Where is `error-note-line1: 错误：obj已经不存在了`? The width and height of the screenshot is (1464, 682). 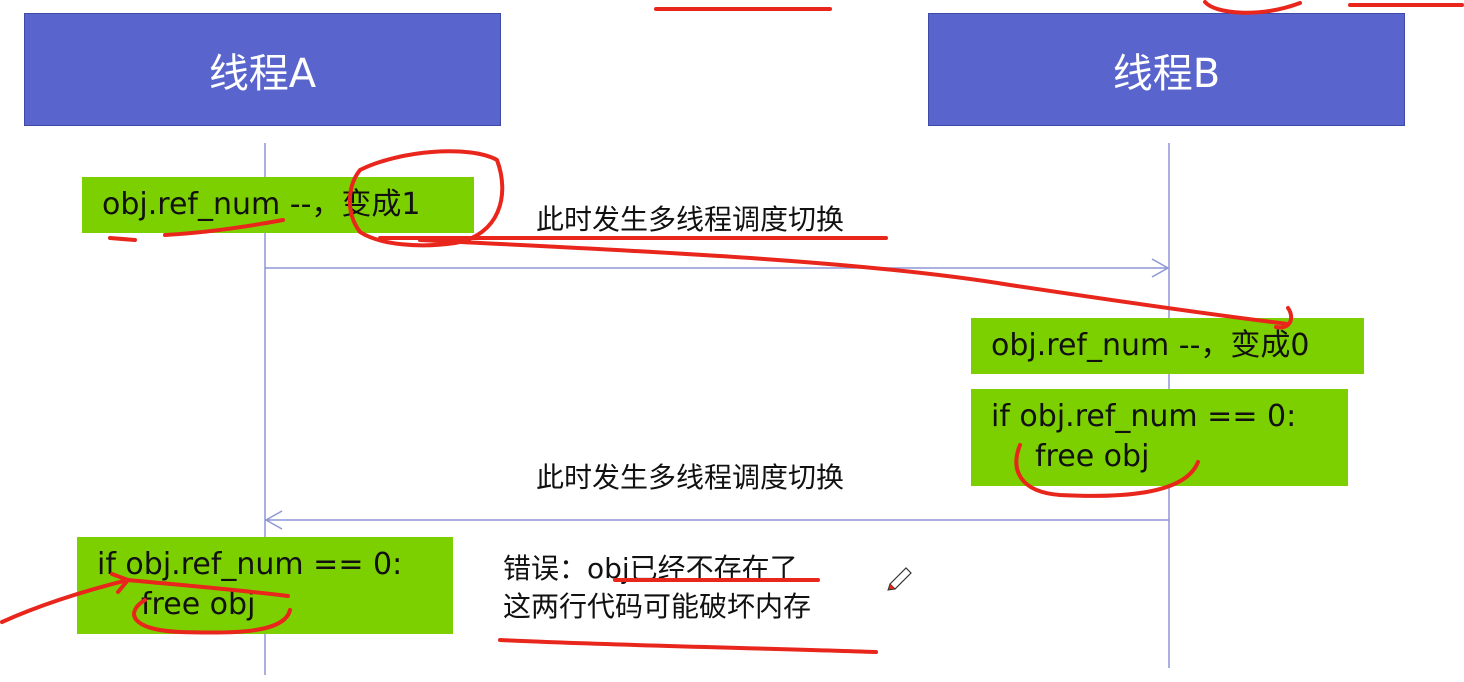 error-note-line1: 错误：obj已经不存在了 is located at coordinates (650, 568).